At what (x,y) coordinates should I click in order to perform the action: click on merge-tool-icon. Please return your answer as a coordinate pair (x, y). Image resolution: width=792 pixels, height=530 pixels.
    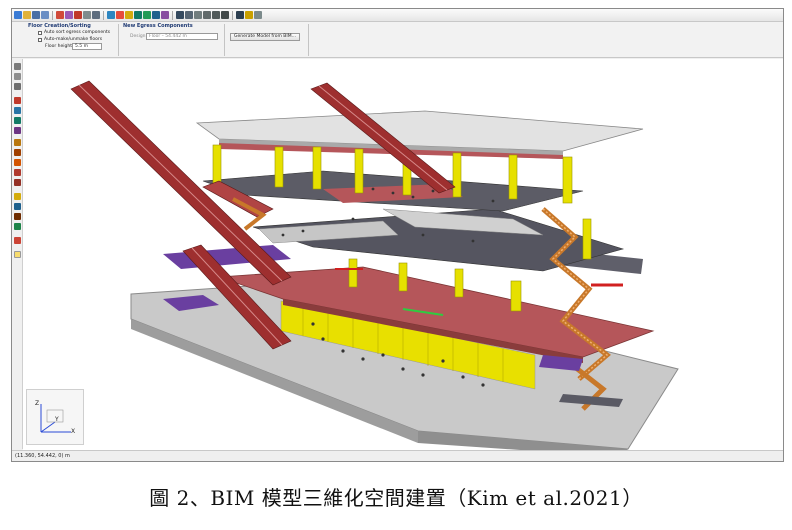
    Looking at the image, I should click on (17, 226).